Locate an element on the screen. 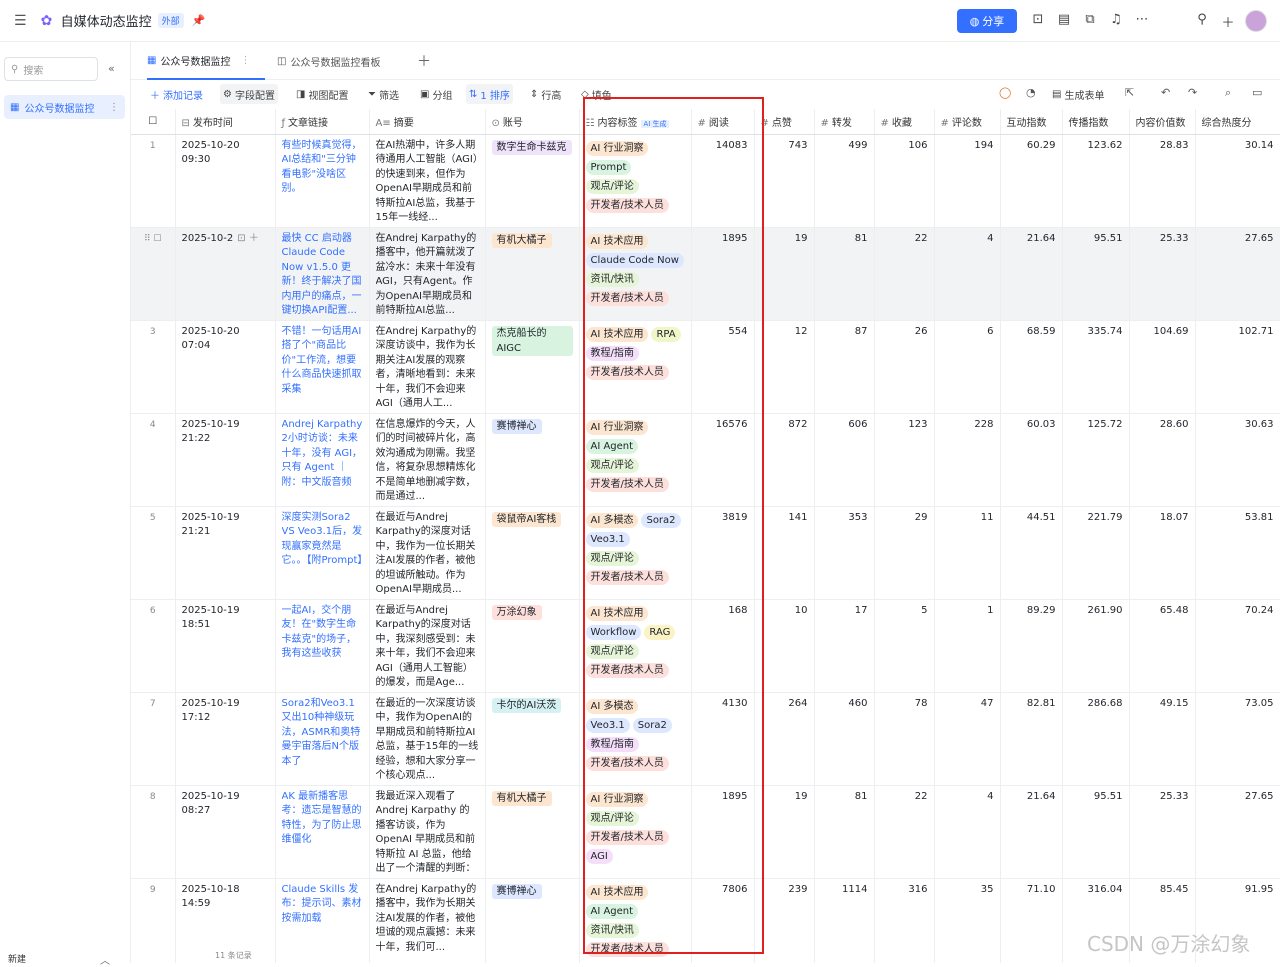 The width and height of the screenshot is (1280, 967). col-header-value: 内容价值数 is located at coordinates (1162, 122).